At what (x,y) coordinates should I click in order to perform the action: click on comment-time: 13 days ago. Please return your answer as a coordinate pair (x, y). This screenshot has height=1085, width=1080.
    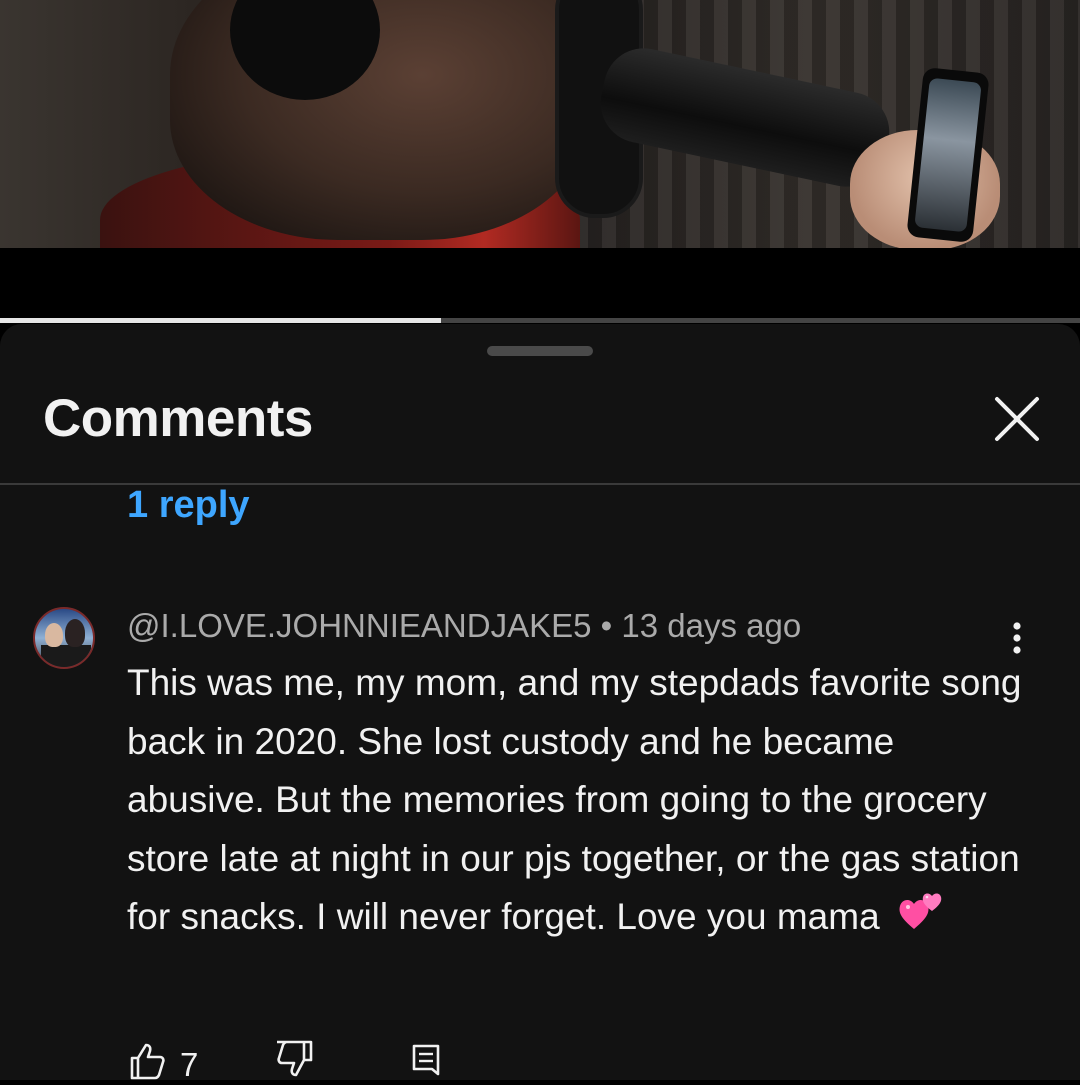
    Looking at the image, I should click on (711, 625).